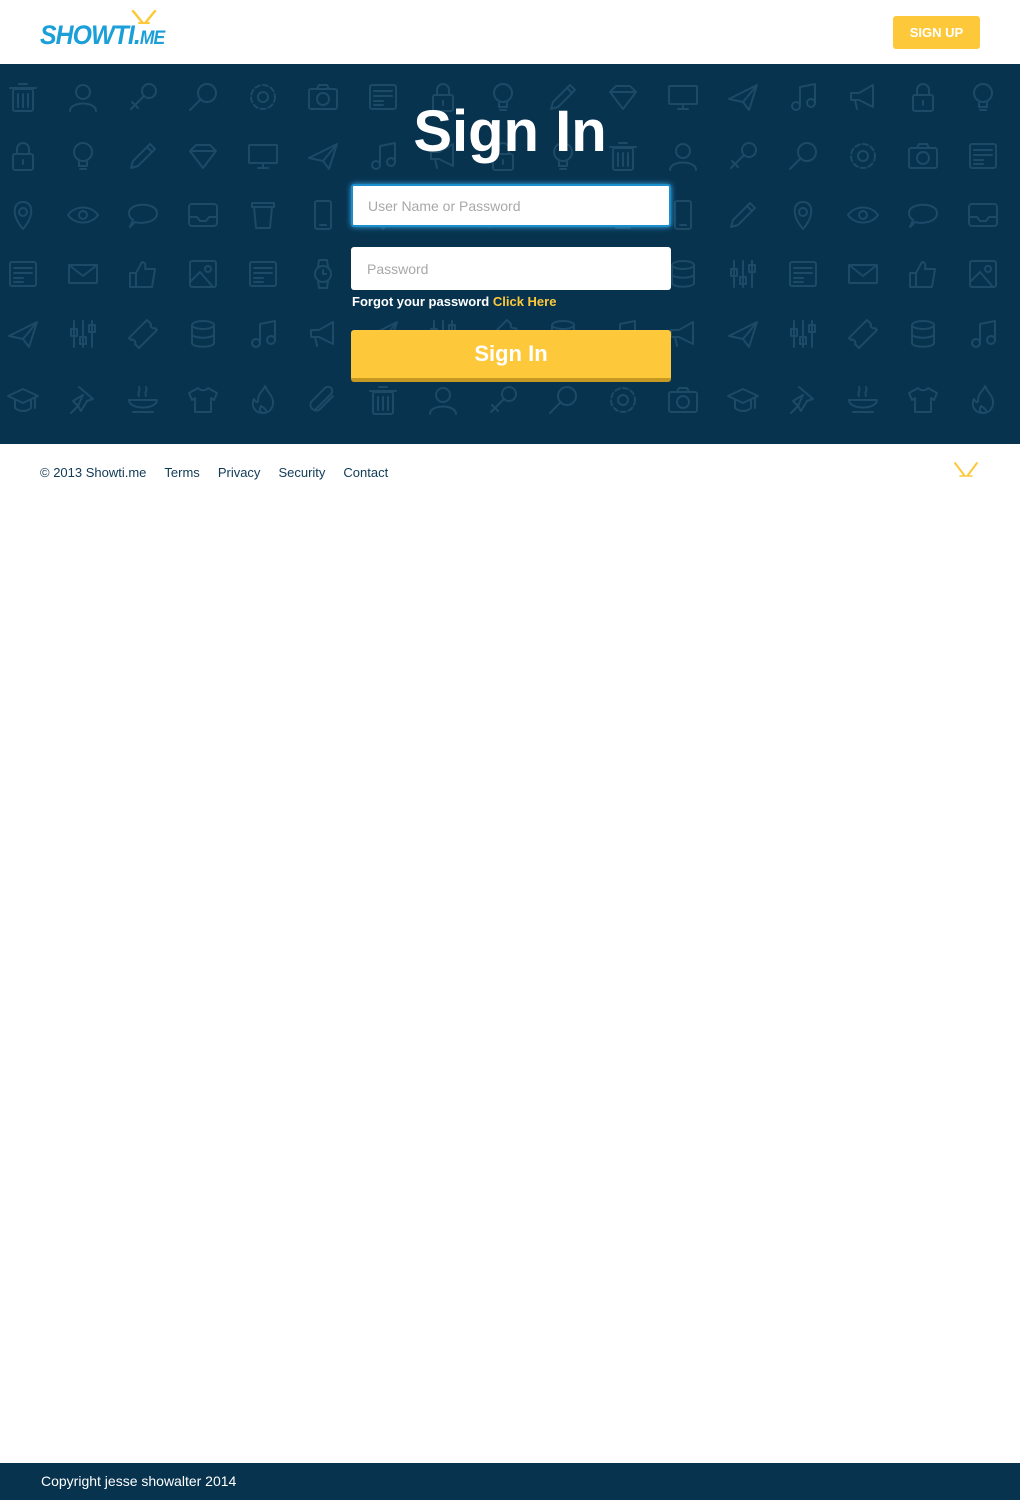 The width and height of the screenshot is (1020, 1500). Describe the element at coordinates (563, 400) in the screenshot. I see `search-icon` at that location.